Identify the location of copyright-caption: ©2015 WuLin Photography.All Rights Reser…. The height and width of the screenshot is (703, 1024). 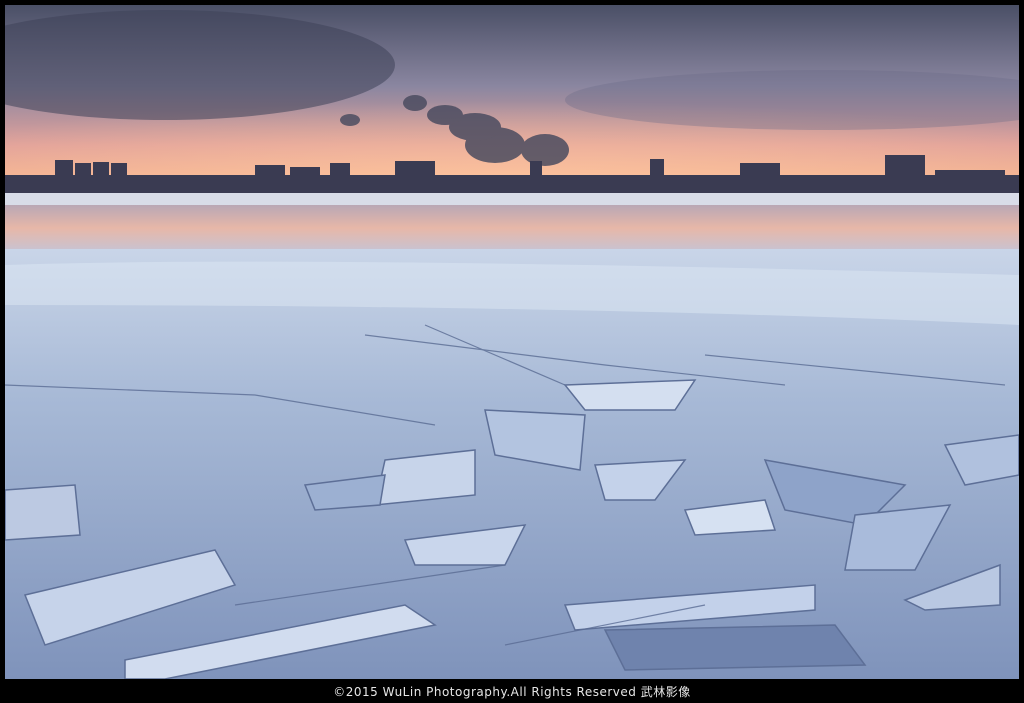
(512, 691).